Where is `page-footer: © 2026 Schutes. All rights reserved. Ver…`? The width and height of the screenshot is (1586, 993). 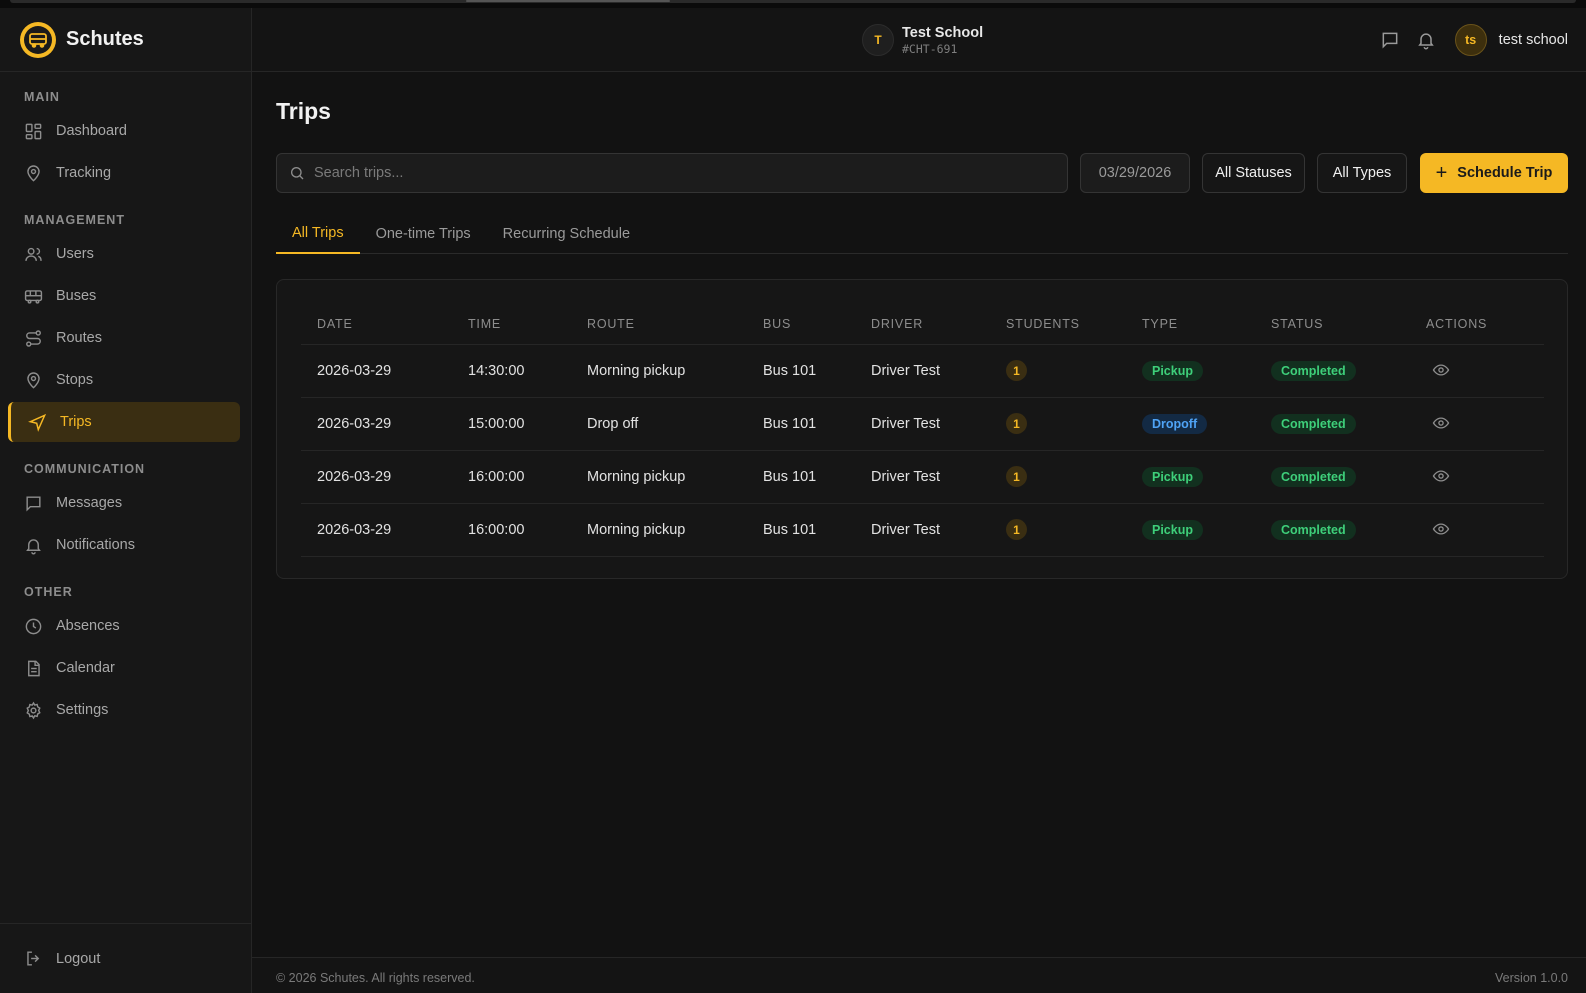 page-footer: © 2026 Schutes. All rights reserved. Ver… is located at coordinates (919, 975).